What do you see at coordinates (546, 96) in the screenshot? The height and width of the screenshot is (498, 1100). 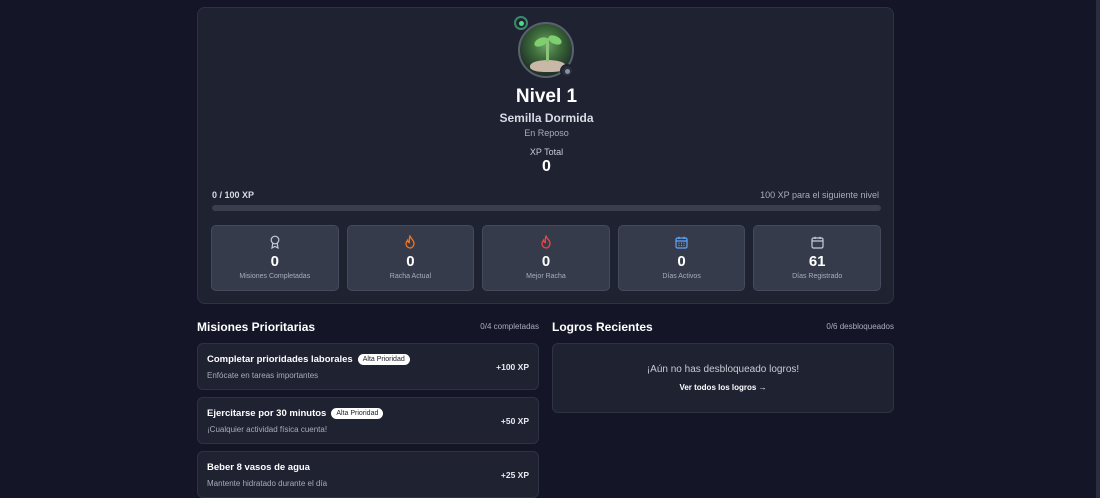 I see `level-title: Nivel 1` at bounding box center [546, 96].